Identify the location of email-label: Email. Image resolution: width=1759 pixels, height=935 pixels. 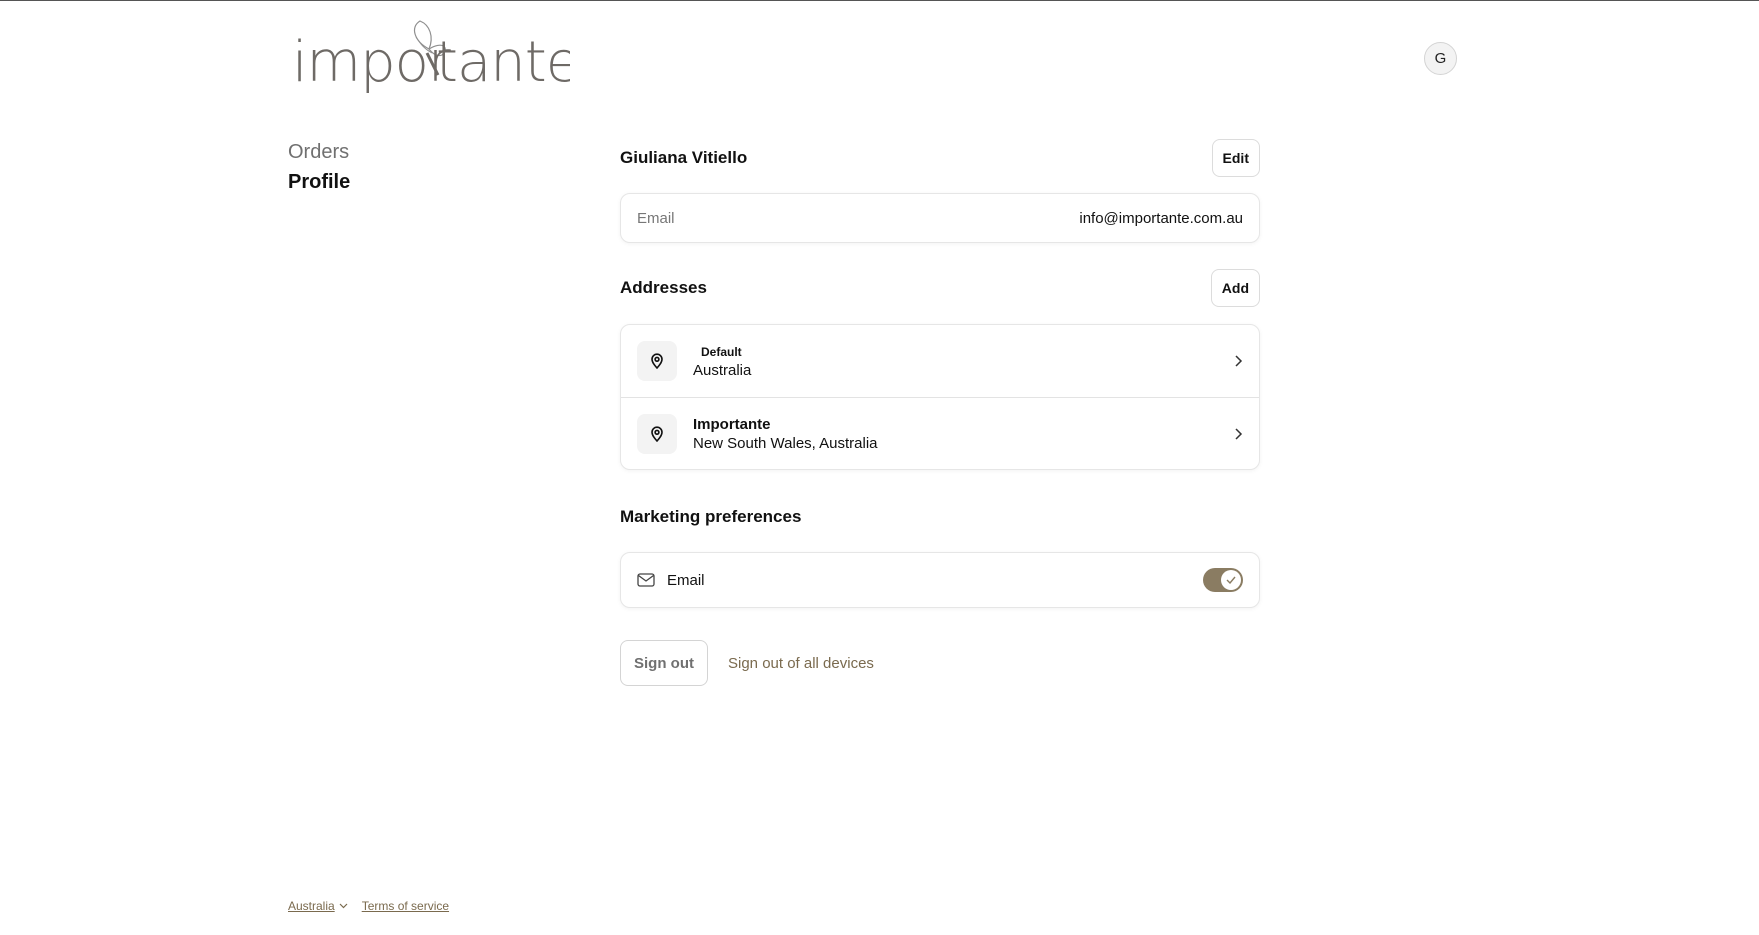
(656, 218).